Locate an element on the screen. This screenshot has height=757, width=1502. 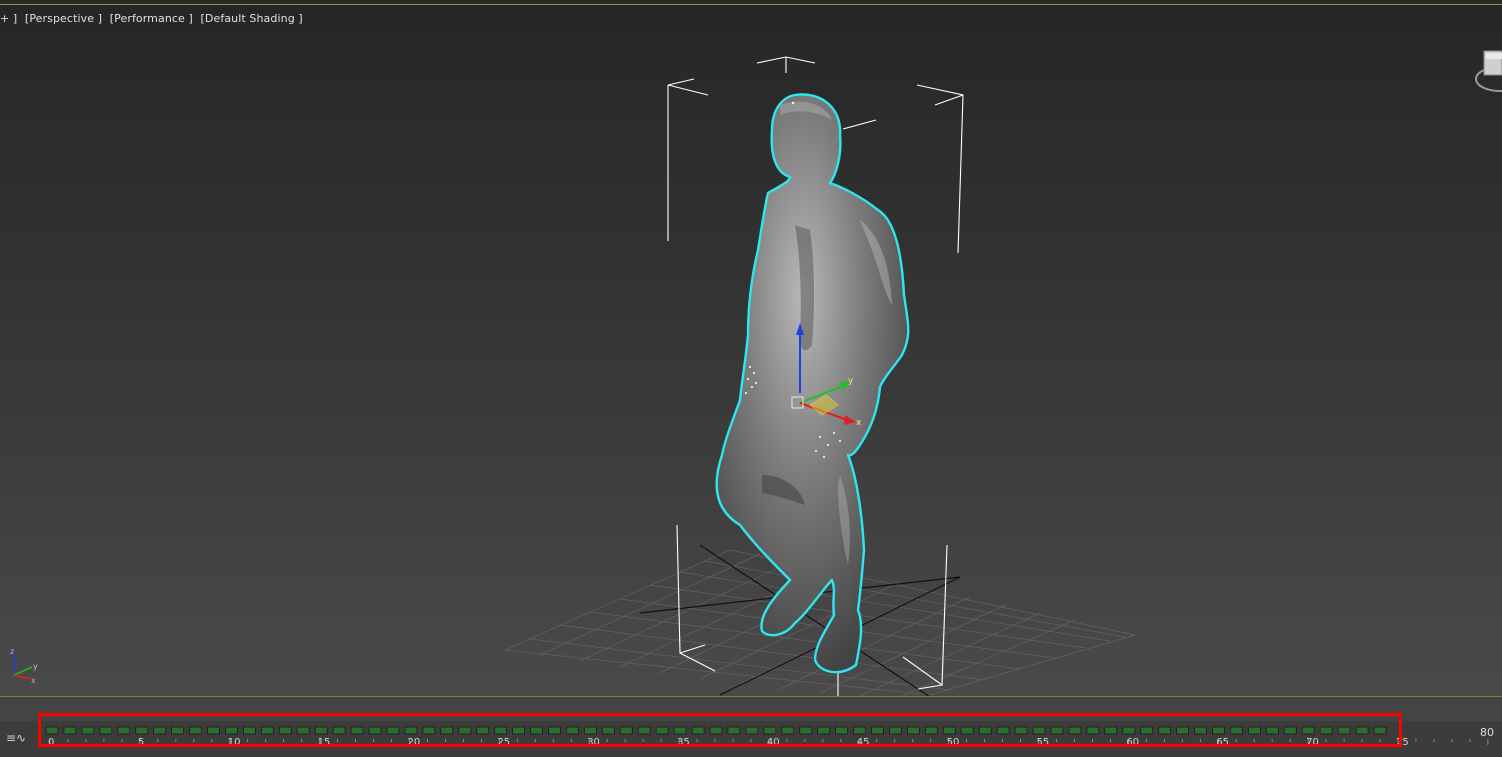
tripod-x-label: x is located at coordinates (33, 680).